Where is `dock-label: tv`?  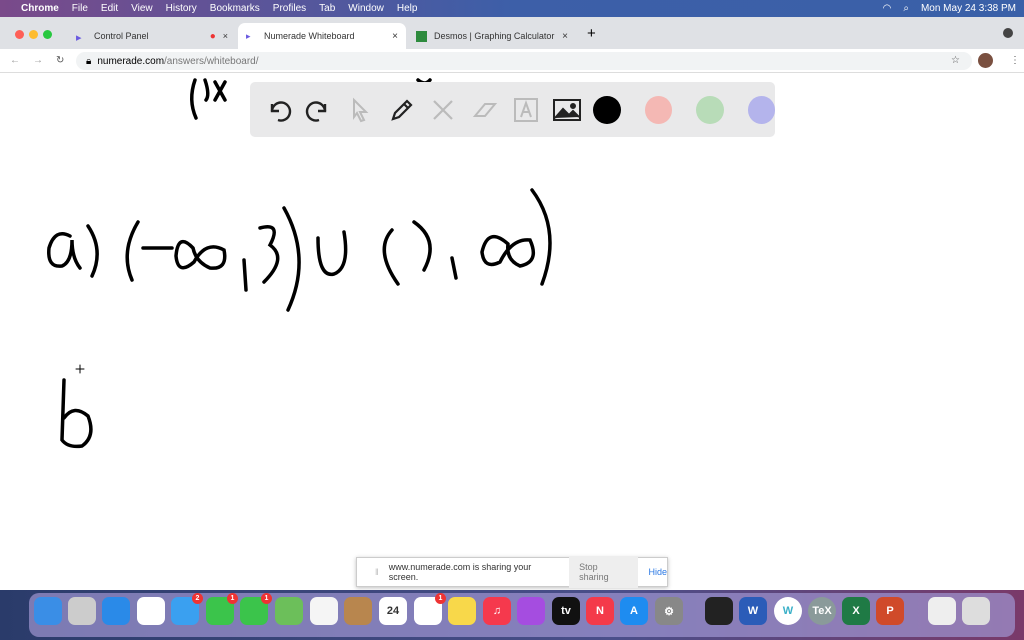 dock-label: tv is located at coordinates (566, 611).